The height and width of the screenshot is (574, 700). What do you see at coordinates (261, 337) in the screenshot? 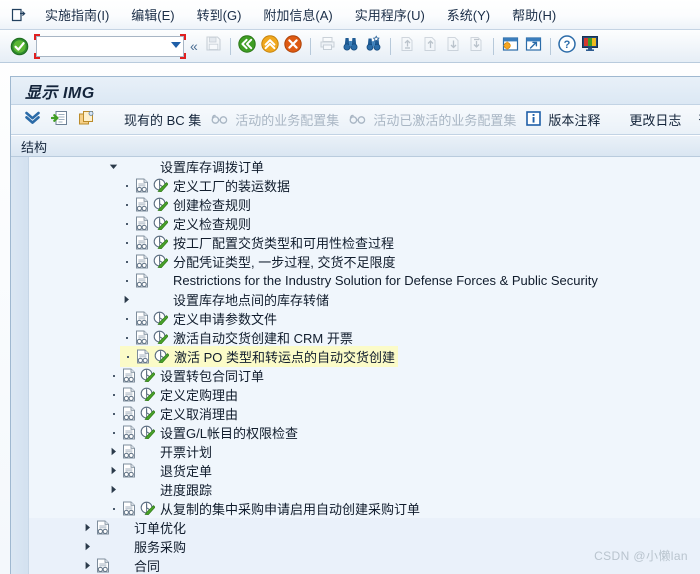
I see `tree-row-label: 激活自动交货创建和 CRM 开票` at bounding box center [261, 337].